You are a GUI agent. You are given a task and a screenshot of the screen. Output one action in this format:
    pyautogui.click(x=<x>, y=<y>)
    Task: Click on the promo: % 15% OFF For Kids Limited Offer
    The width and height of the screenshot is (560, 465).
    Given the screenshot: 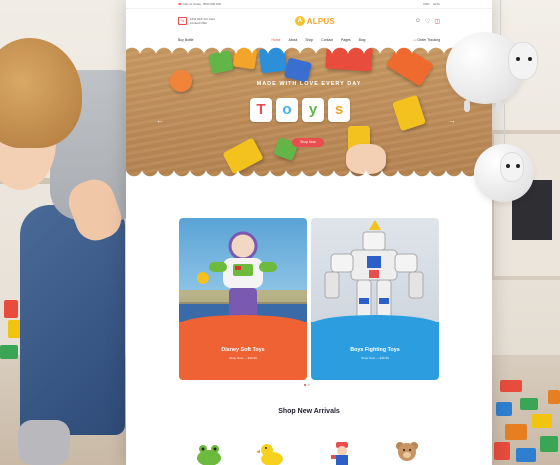 What is the action you would take?
    pyautogui.click(x=196, y=21)
    